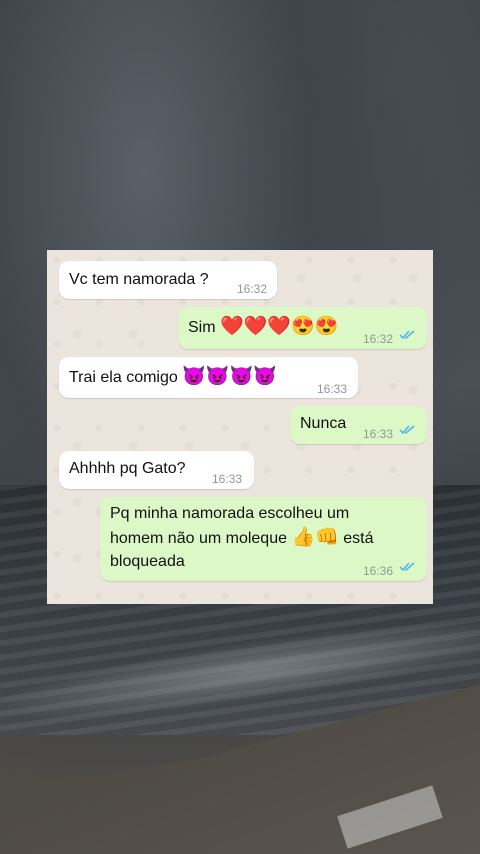 The height and width of the screenshot is (854, 480). What do you see at coordinates (139, 279) in the screenshot?
I see `message-text: Vc tem namorada ?` at bounding box center [139, 279].